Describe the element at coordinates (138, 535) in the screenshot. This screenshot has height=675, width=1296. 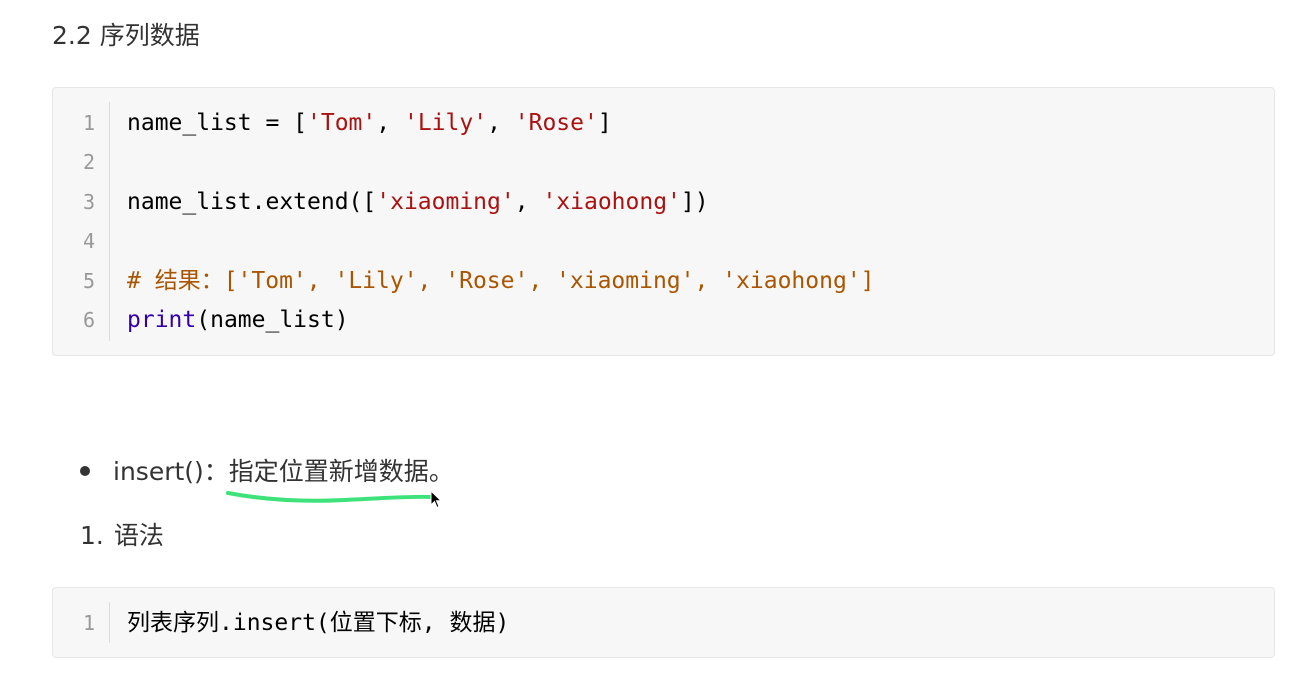
I see `ordered-list-text: 语法` at that location.